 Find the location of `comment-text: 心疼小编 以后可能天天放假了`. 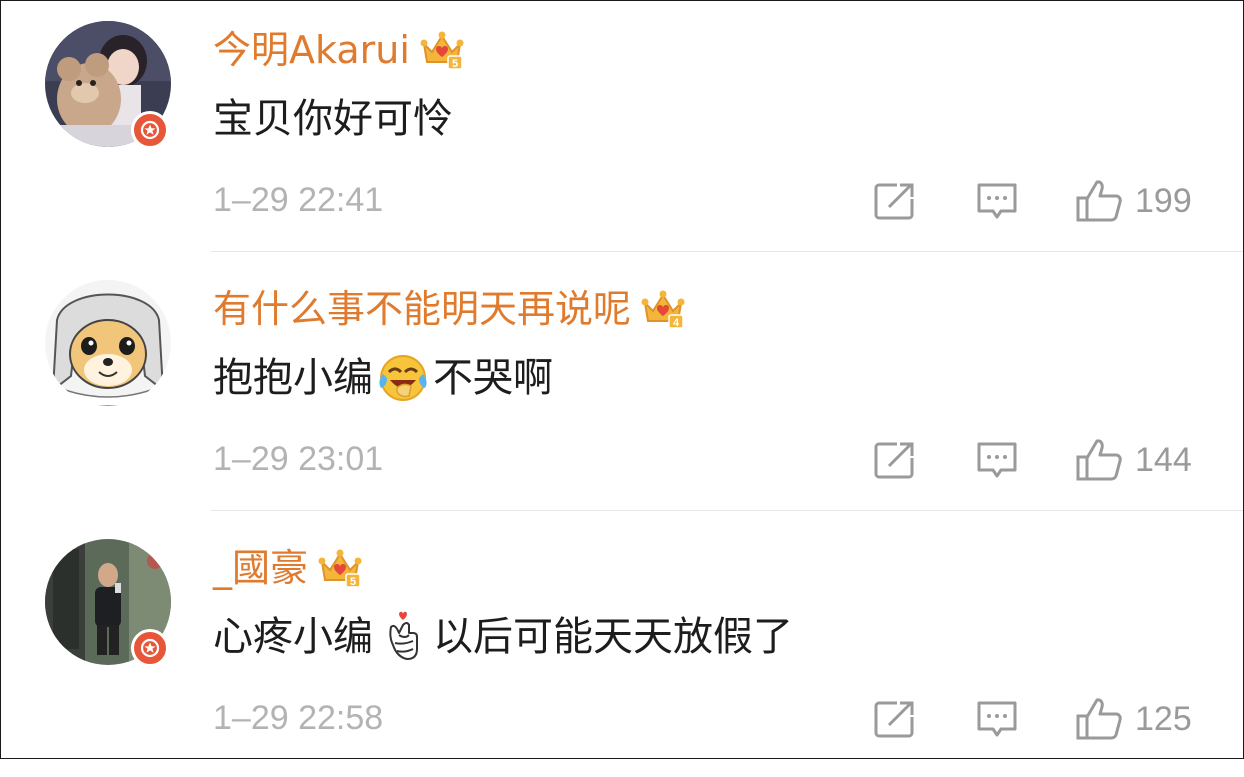

comment-text: 心疼小编 以后可能天天放假了 is located at coordinates (503, 637).